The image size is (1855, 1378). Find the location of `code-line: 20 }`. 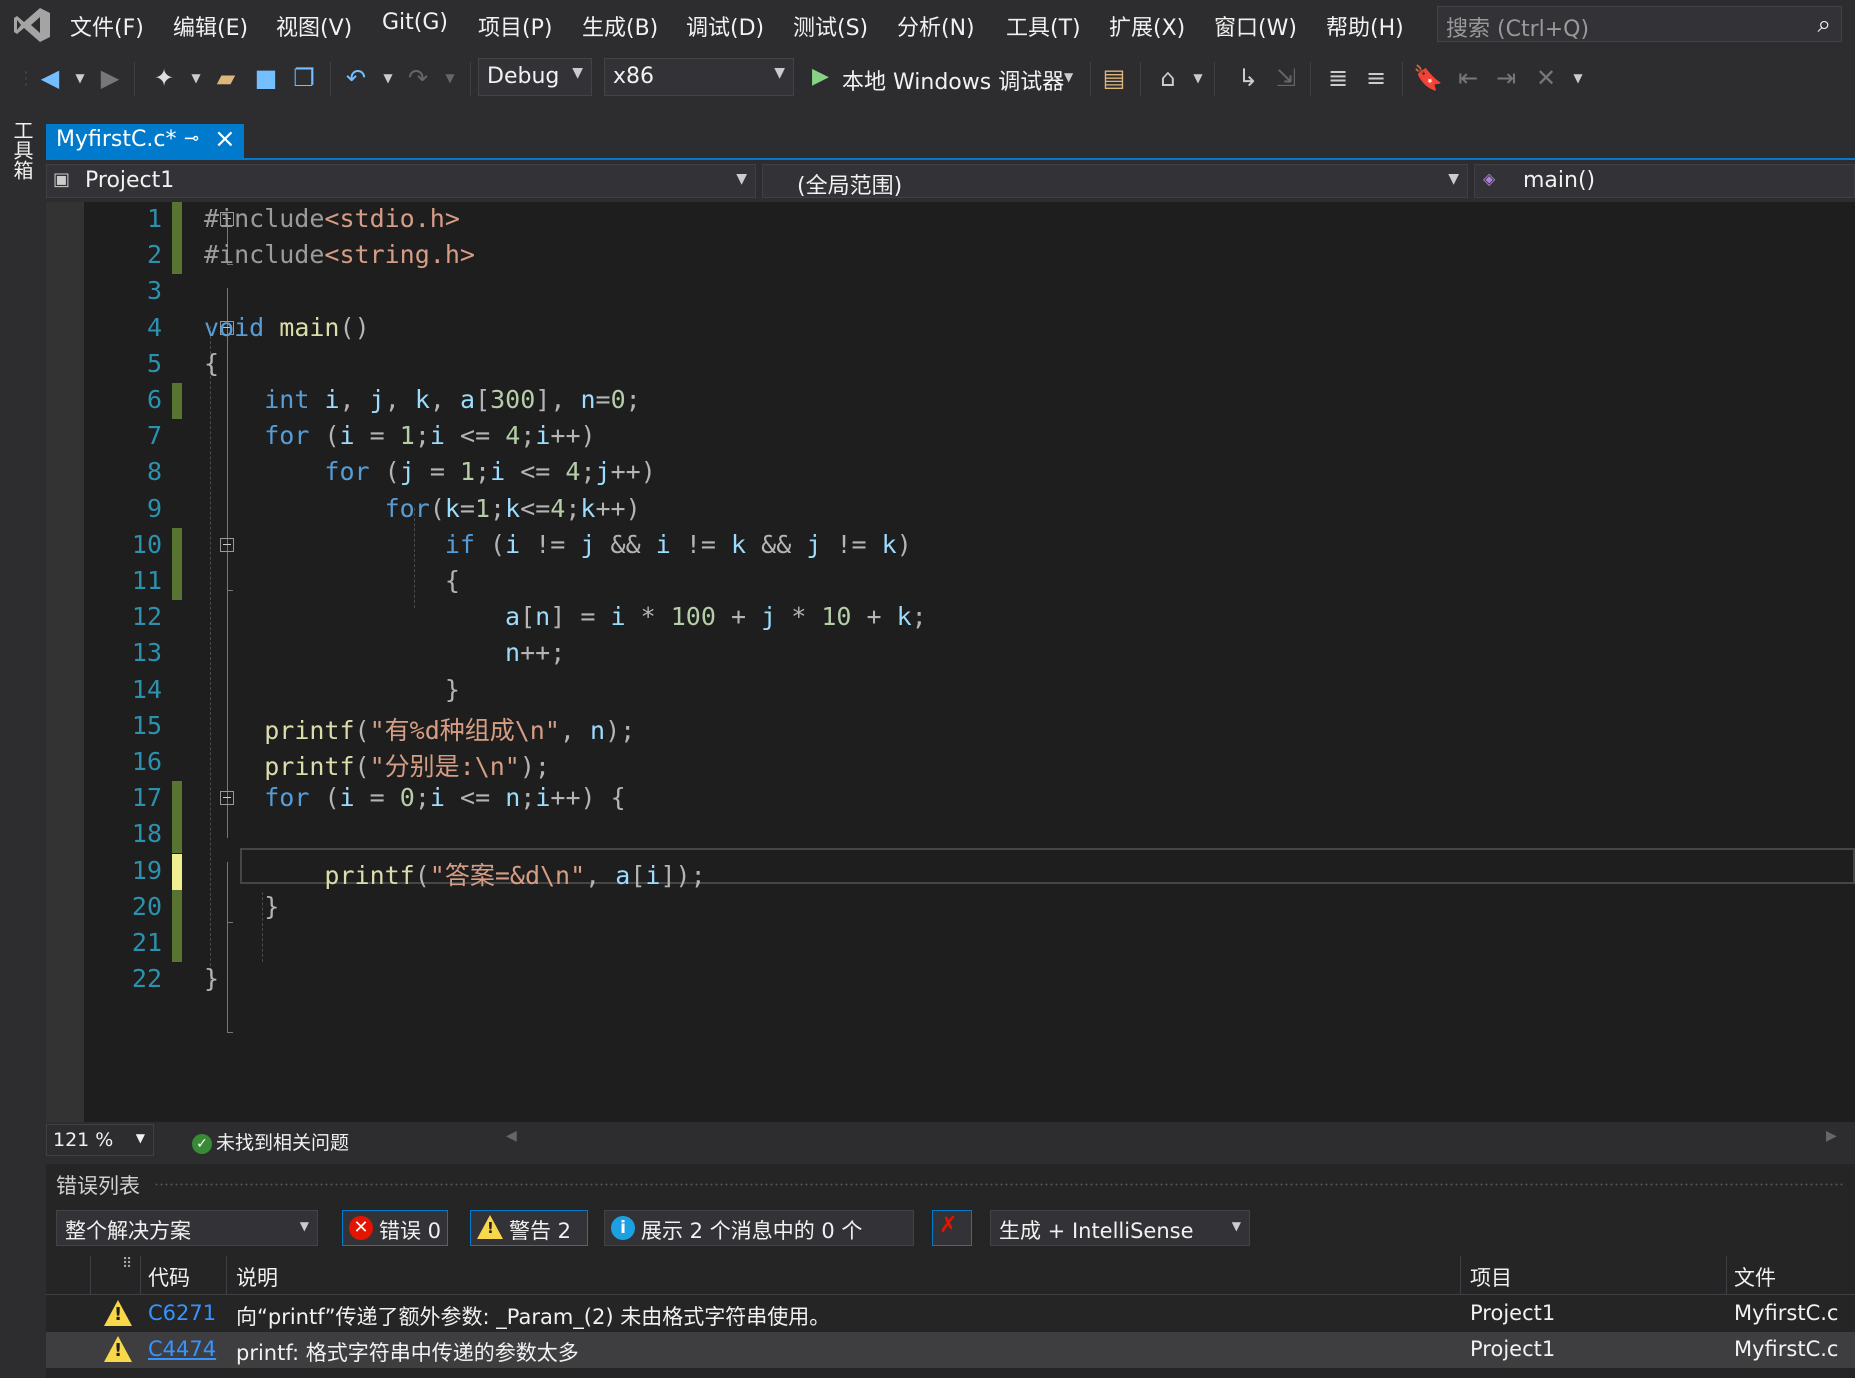

code-line: 20 } is located at coordinates (950, 907).